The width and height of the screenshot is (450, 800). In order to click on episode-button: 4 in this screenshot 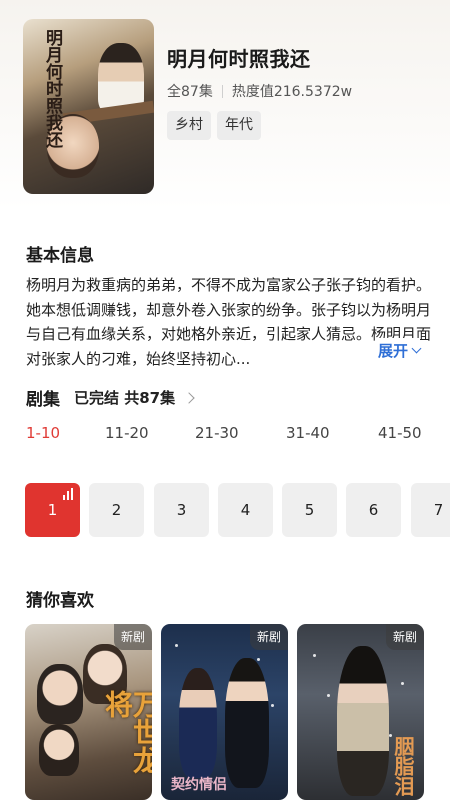, I will do `click(245, 510)`.